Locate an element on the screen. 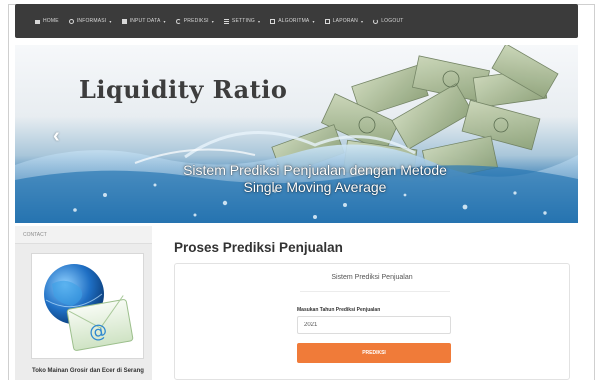 This screenshot has width=607, height=380. email-globe-image: @ is located at coordinates (87, 306).